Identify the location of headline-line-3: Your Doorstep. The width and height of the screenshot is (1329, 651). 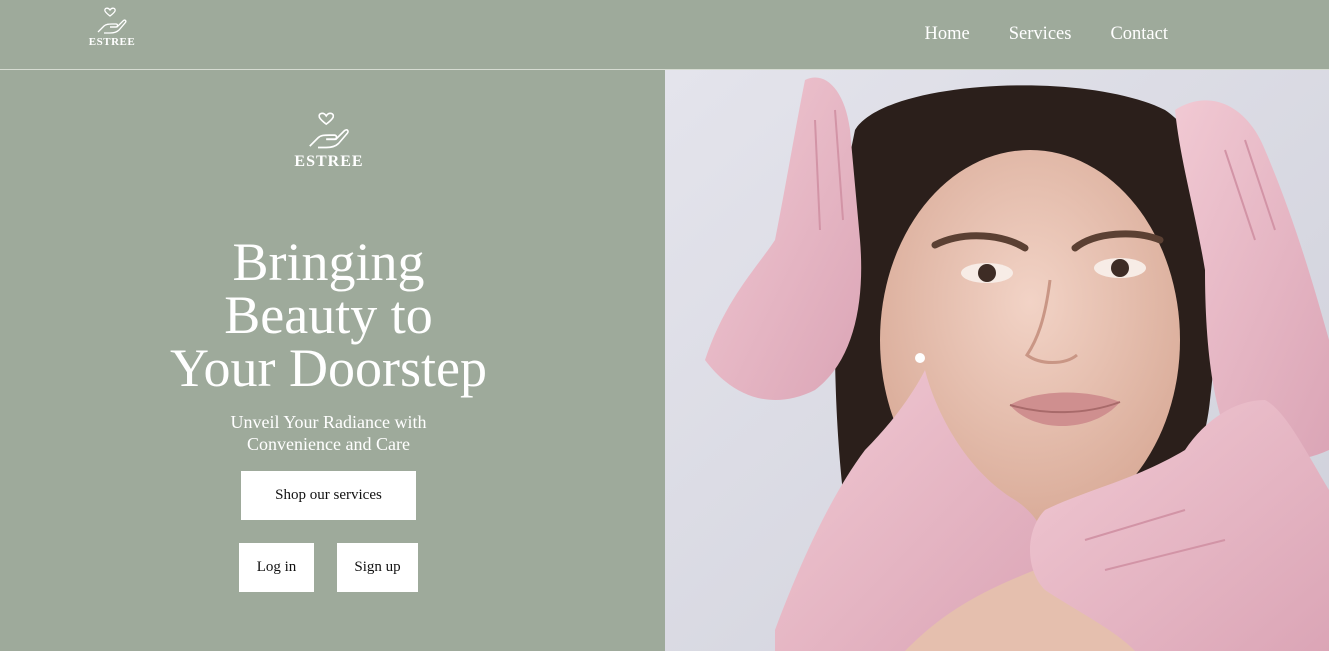
(328, 368).